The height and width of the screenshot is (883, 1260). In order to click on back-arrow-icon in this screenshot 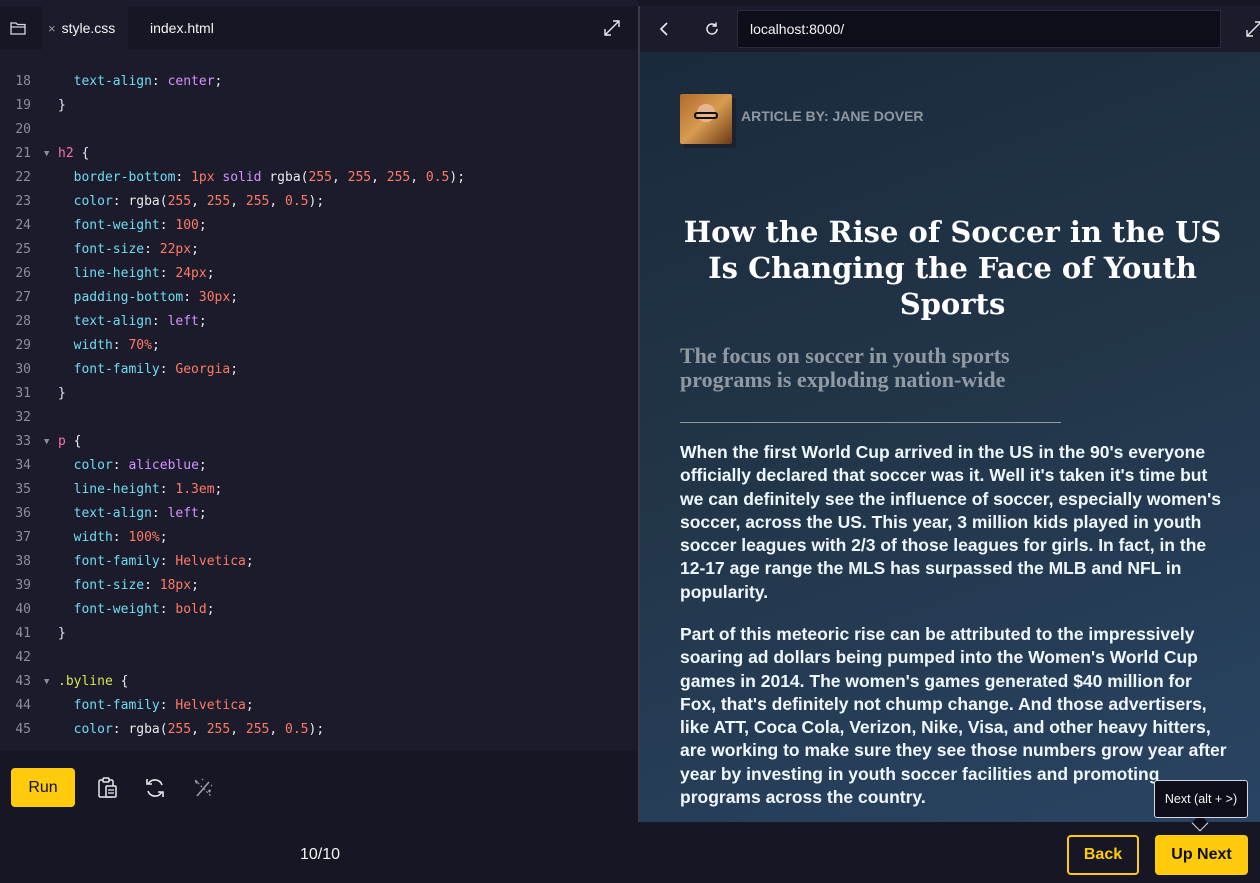, I will do `click(664, 29)`.